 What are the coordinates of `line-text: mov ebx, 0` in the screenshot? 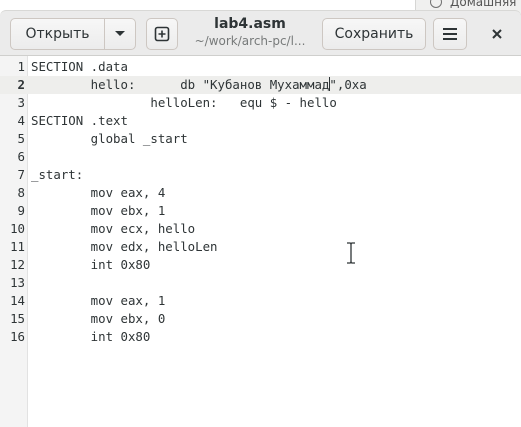 It's located at (98, 319).